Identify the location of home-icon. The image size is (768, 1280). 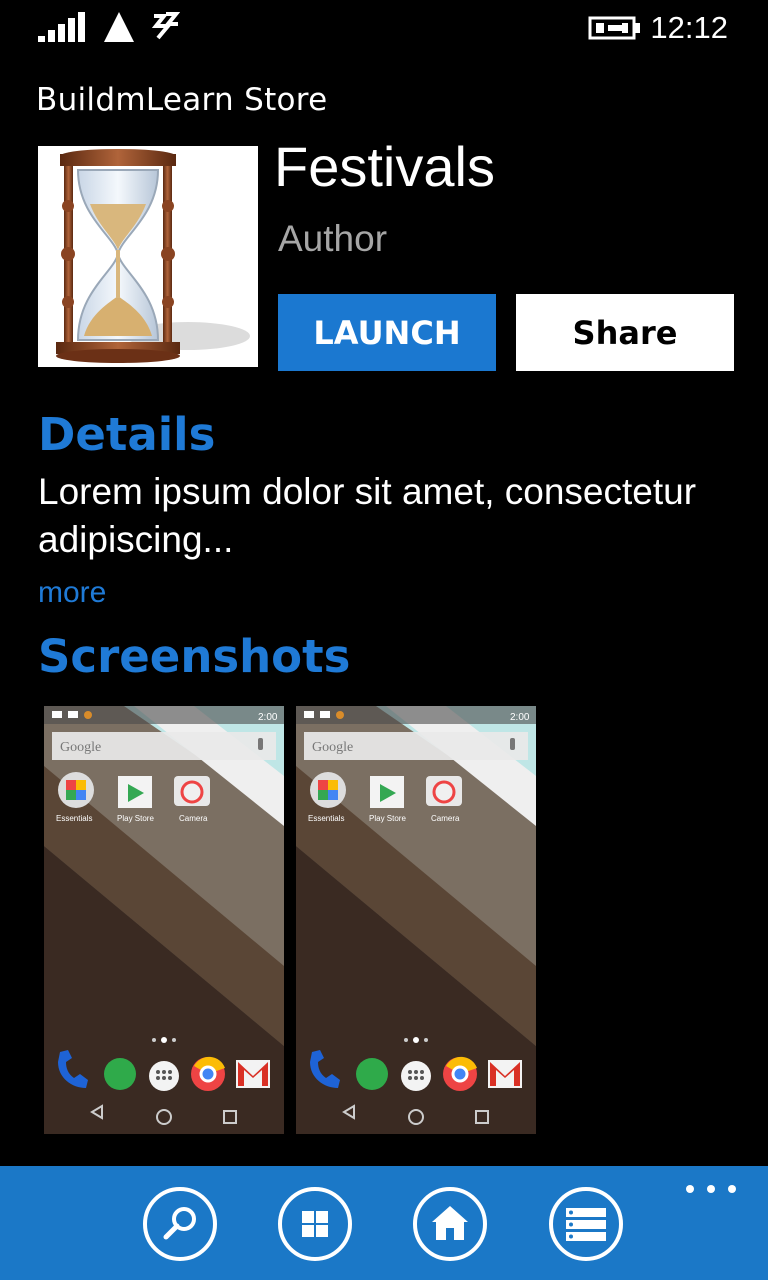
(450, 1224).